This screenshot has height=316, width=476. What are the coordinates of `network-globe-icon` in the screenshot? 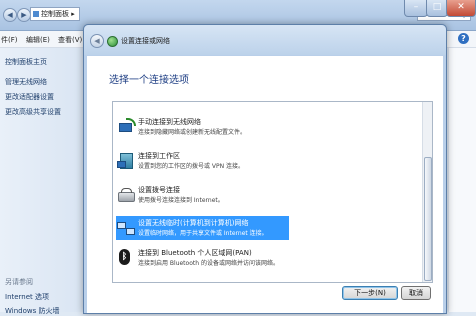 It's located at (112, 41).